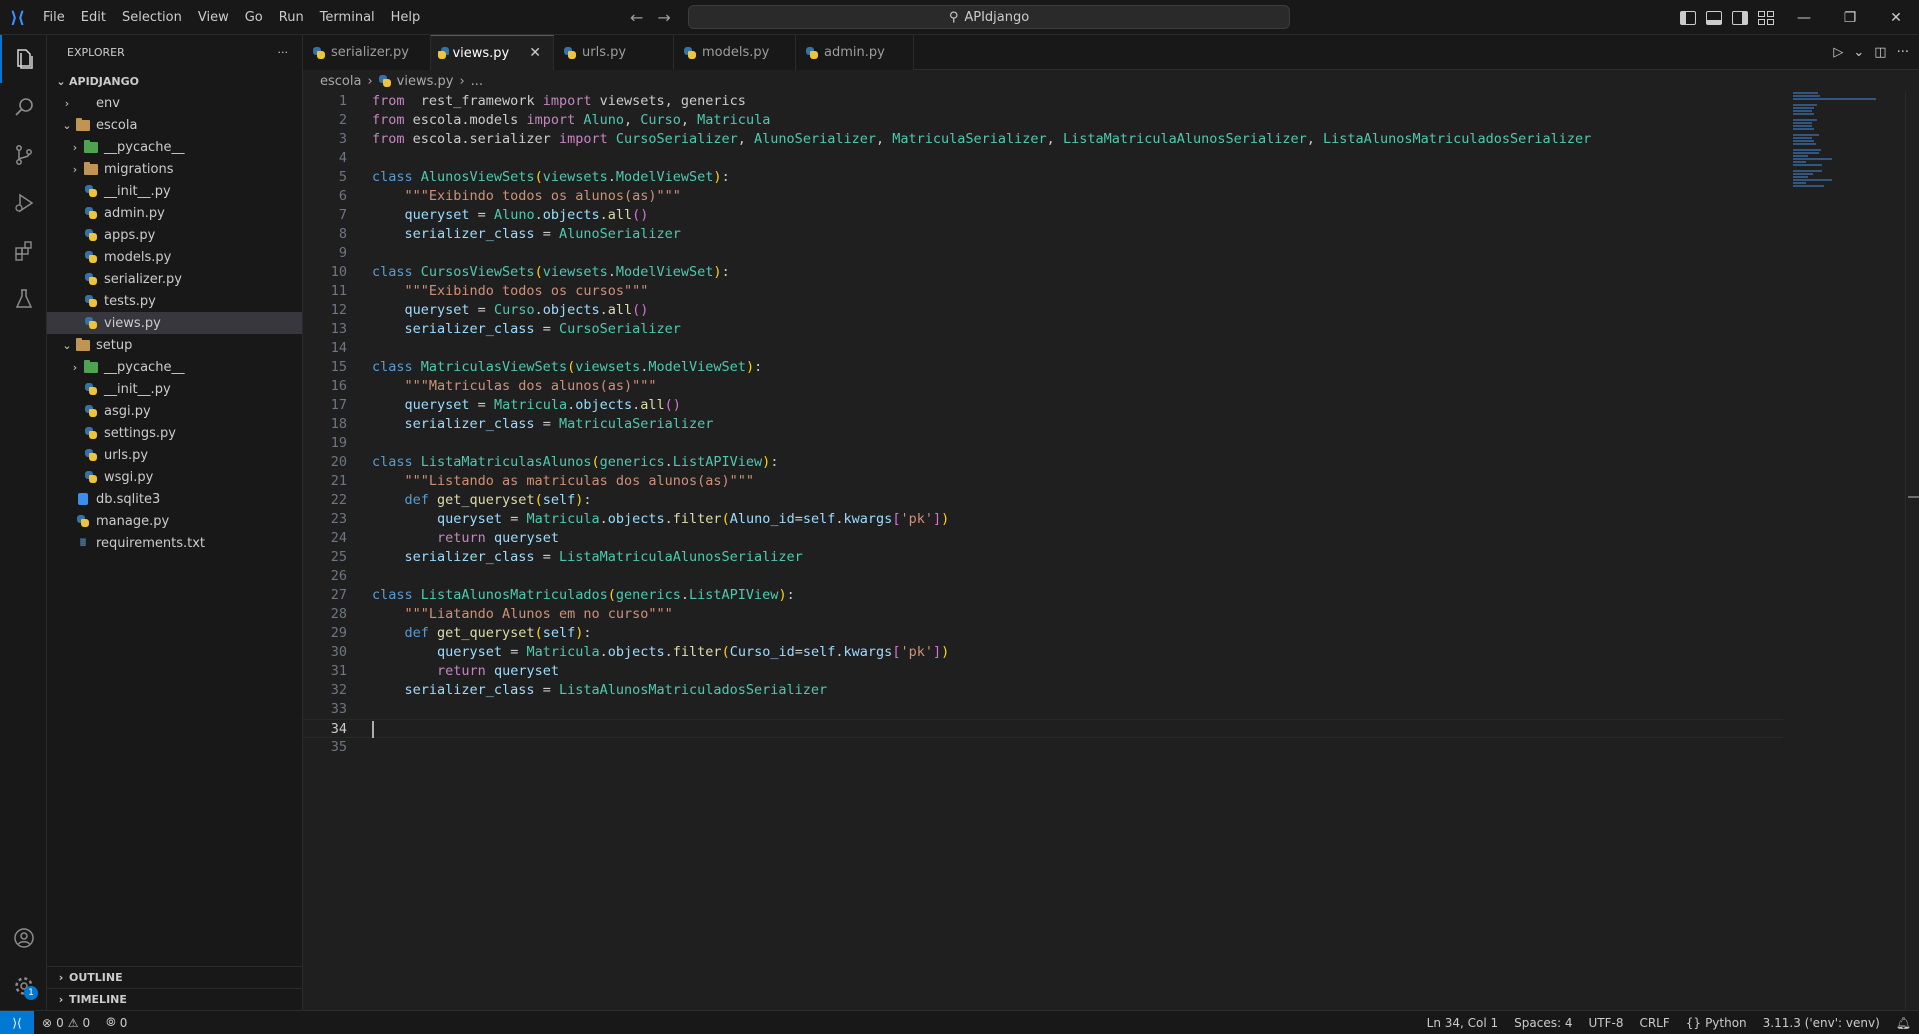  What do you see at coordinates (1543, 1023) in the screenshot?
I see `indentation: Spaces: 4` at bounding box center [1543, 1023].